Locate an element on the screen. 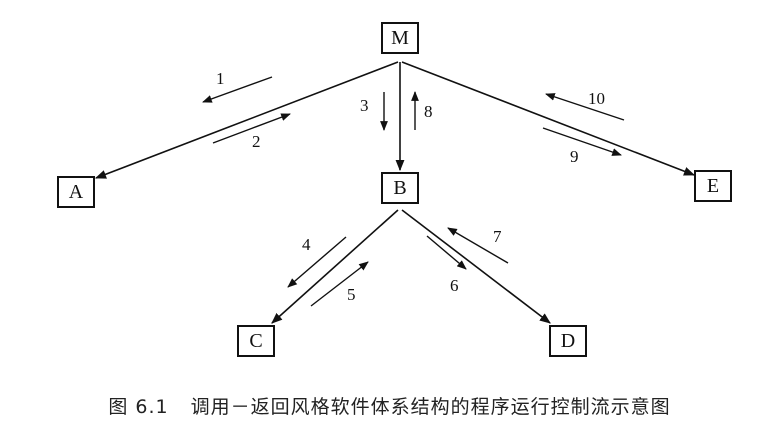 This screenshot has height=430, width=779. edge-m-a is located at coordinates (246, 120).